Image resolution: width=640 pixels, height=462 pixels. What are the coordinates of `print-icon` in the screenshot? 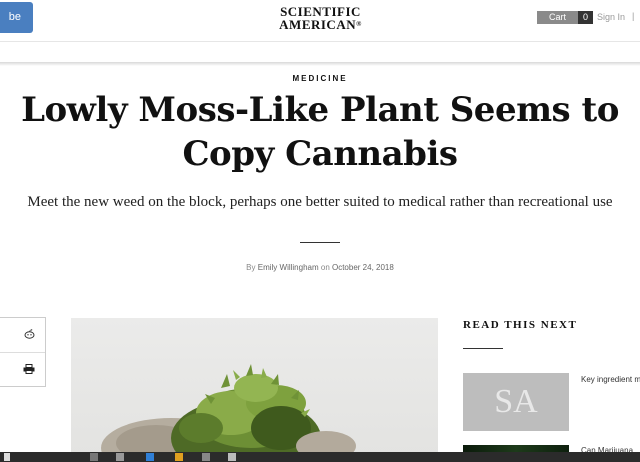 It's located at (29, 370).